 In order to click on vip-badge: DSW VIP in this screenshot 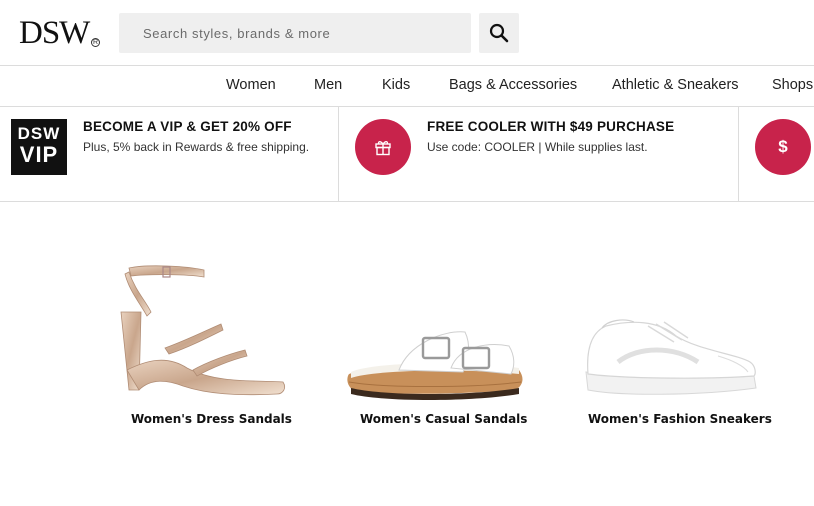, I will do `click(39, 147)`.